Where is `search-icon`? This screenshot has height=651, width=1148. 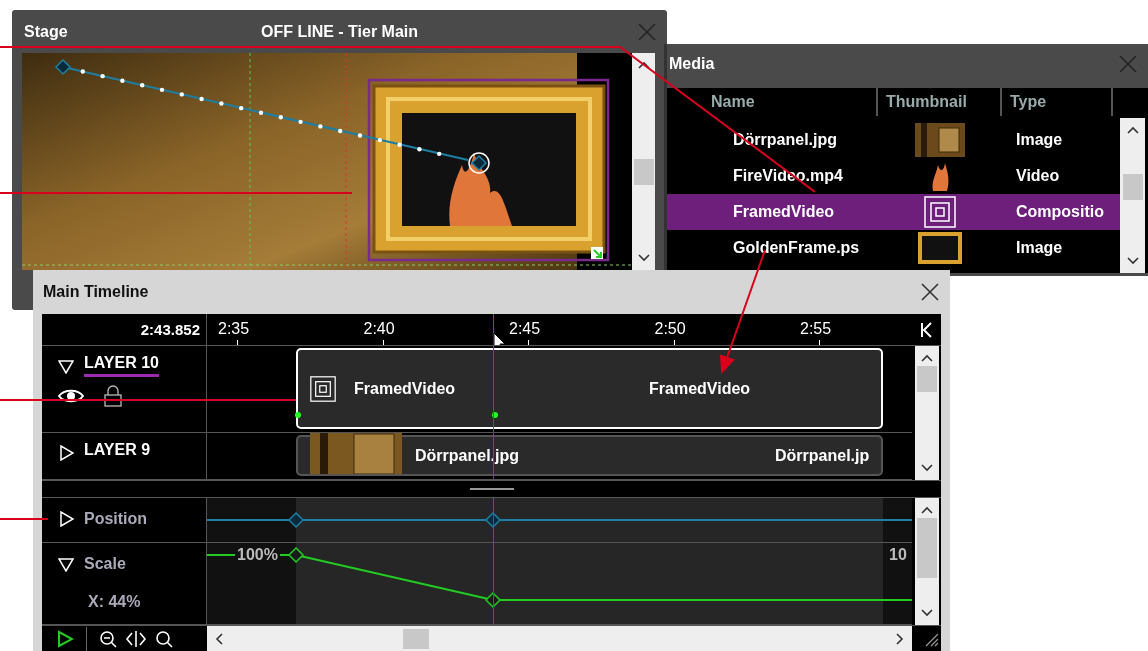 search-icon is located at coordinates (164, 638).